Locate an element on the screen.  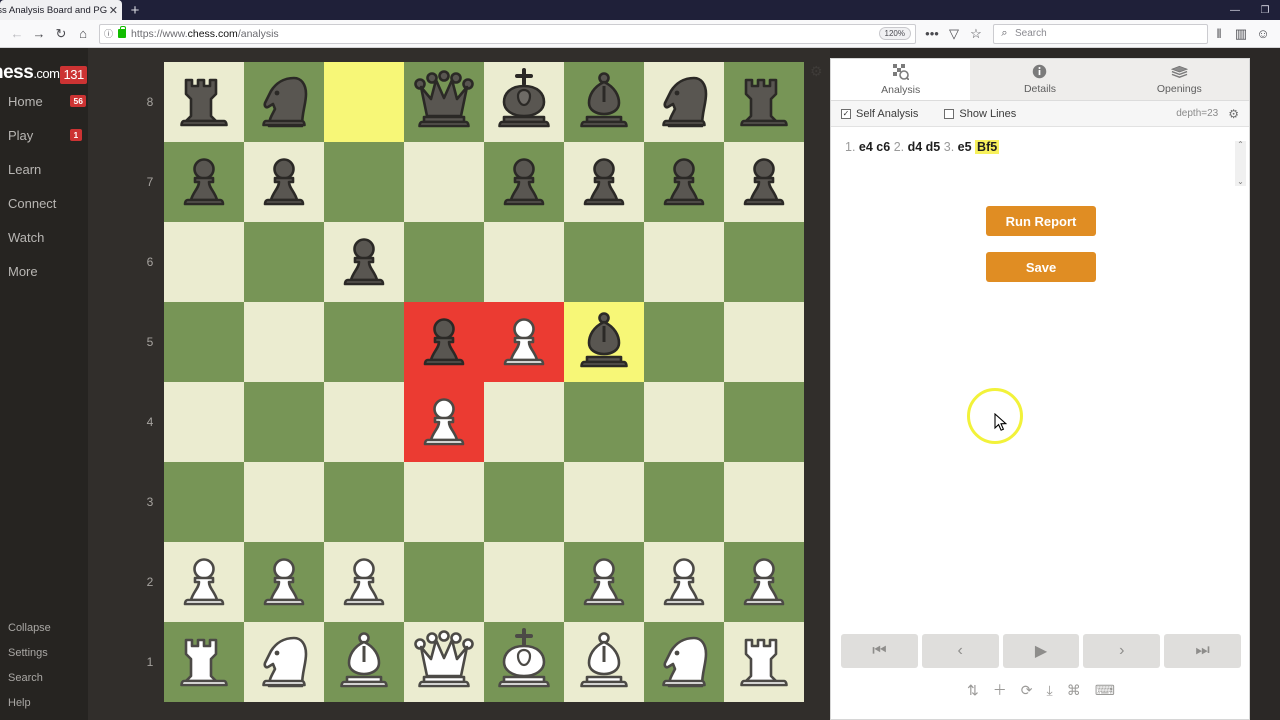
vs-computer-button: ⌨ is located at coordinates (1105, 690).